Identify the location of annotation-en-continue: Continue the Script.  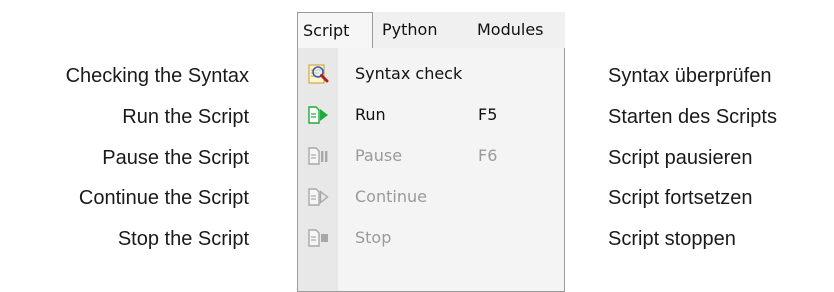
(163, 198).